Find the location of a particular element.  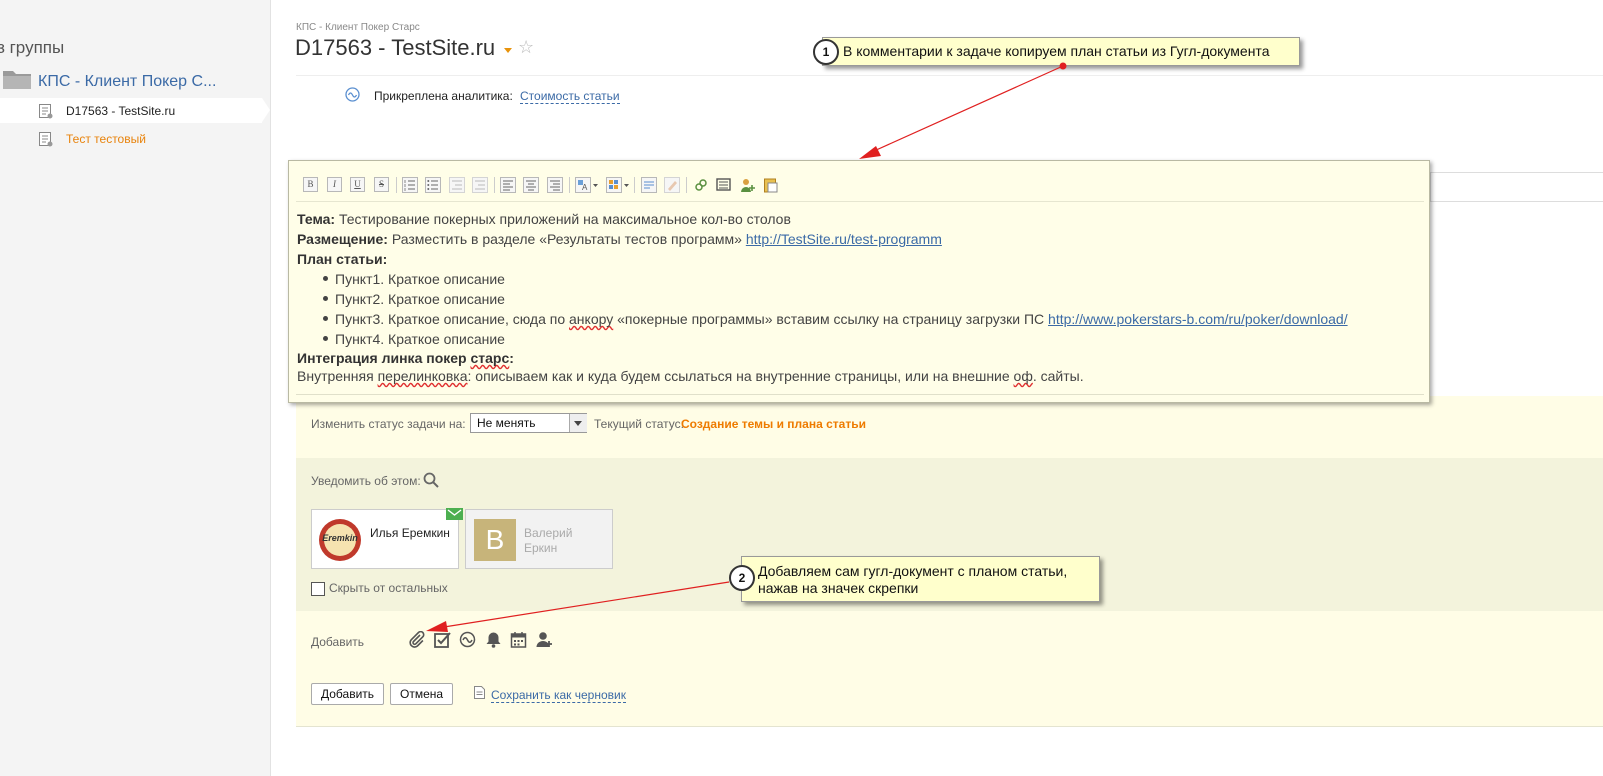

status-change-label: Изменить статус задачи на: is located at coordinates (388, 424).